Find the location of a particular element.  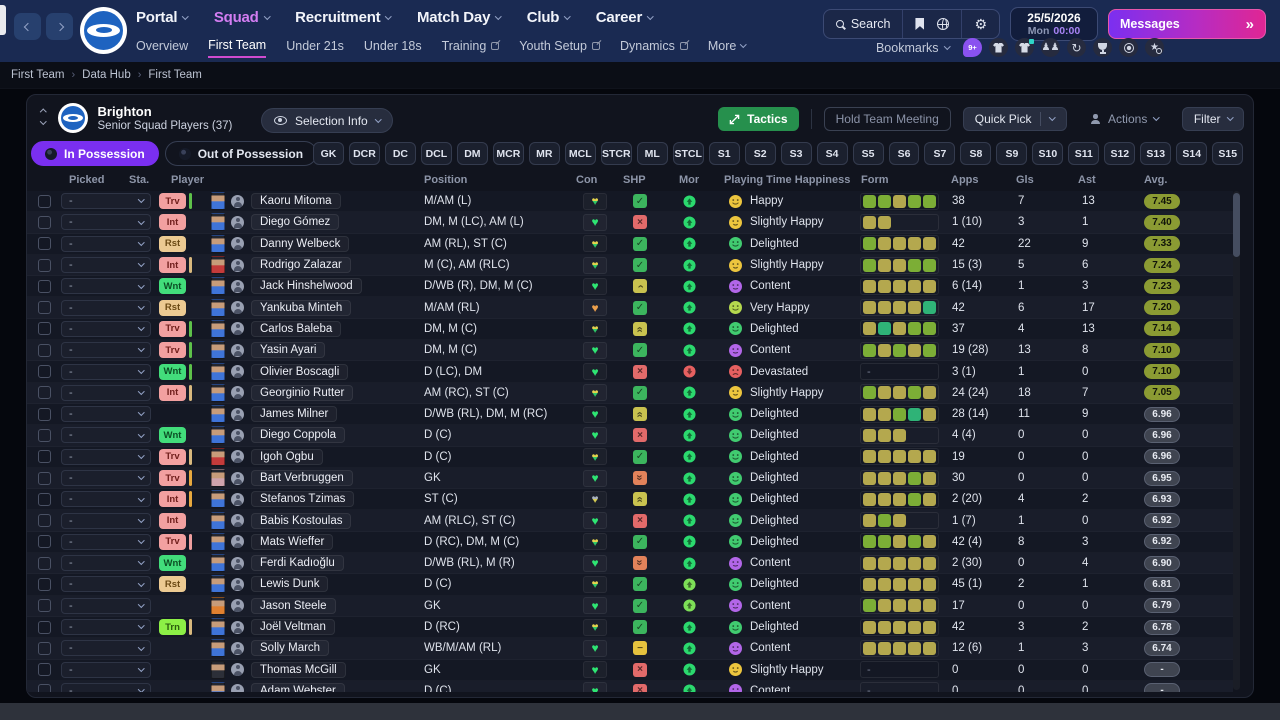

trophy-icon is located at coordinates (1102, 47).